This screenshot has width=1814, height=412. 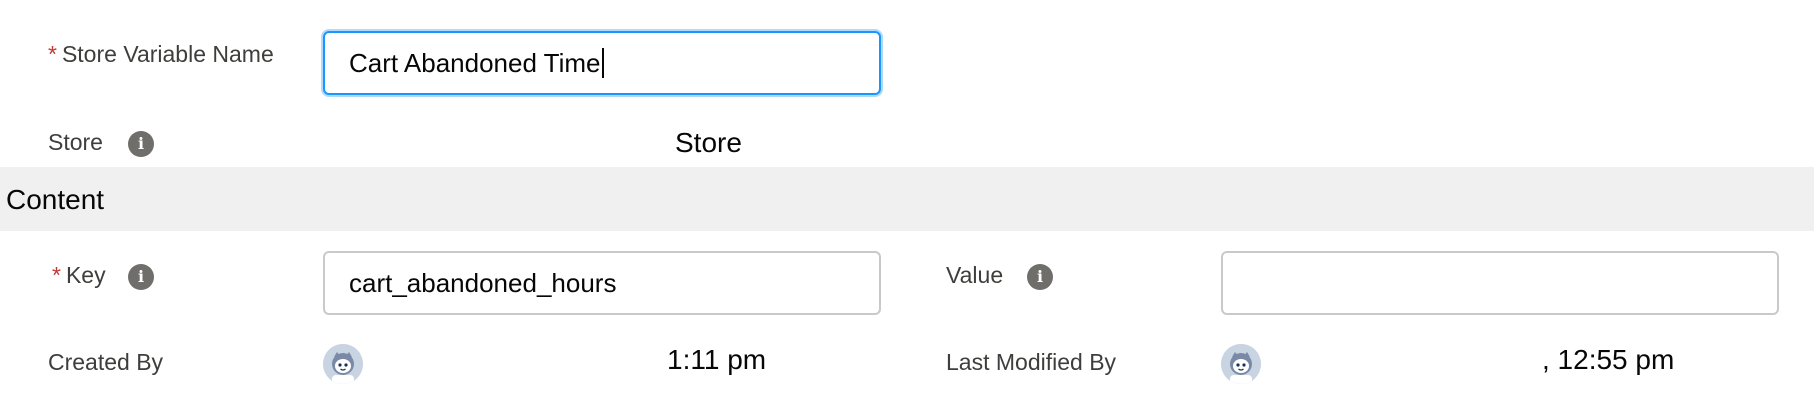 I want to click on key-input: cart_abandoned_hours, so click(x=602, y=283).